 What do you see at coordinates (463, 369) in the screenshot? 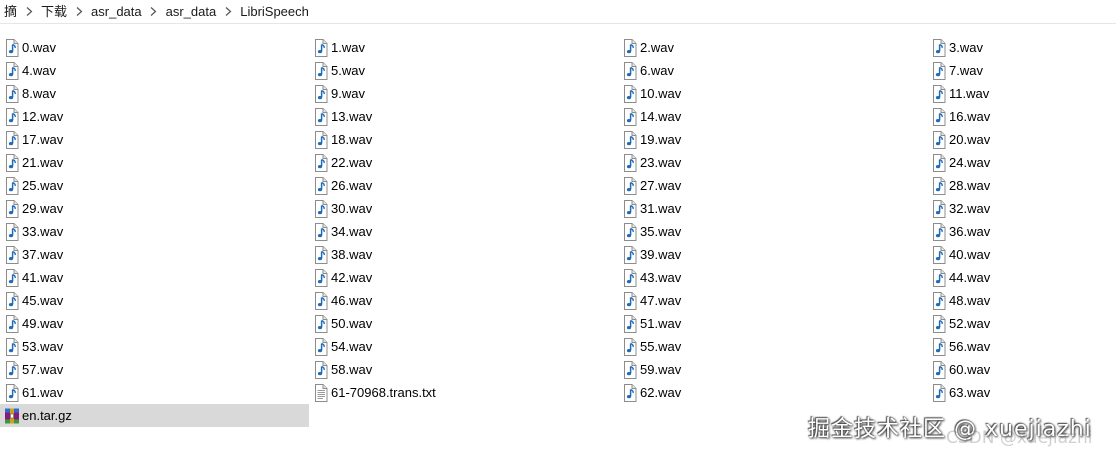
I see `file-item: 58.wav` at bounding box center [463, 369].